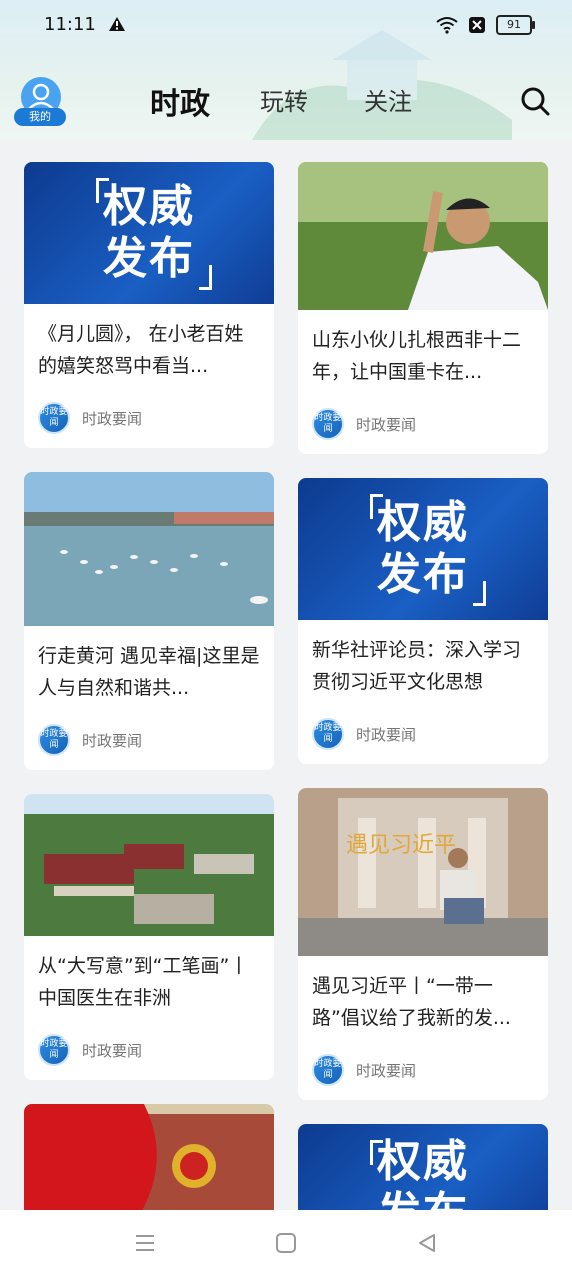 This screenshot has width=572, height=1280. What do you see at coordinates (143, 982) in the screenshot?
I see `news-title: 从“大写意”到“工笔画”丨中国医生在非洲` at bounding box center [143, 982].